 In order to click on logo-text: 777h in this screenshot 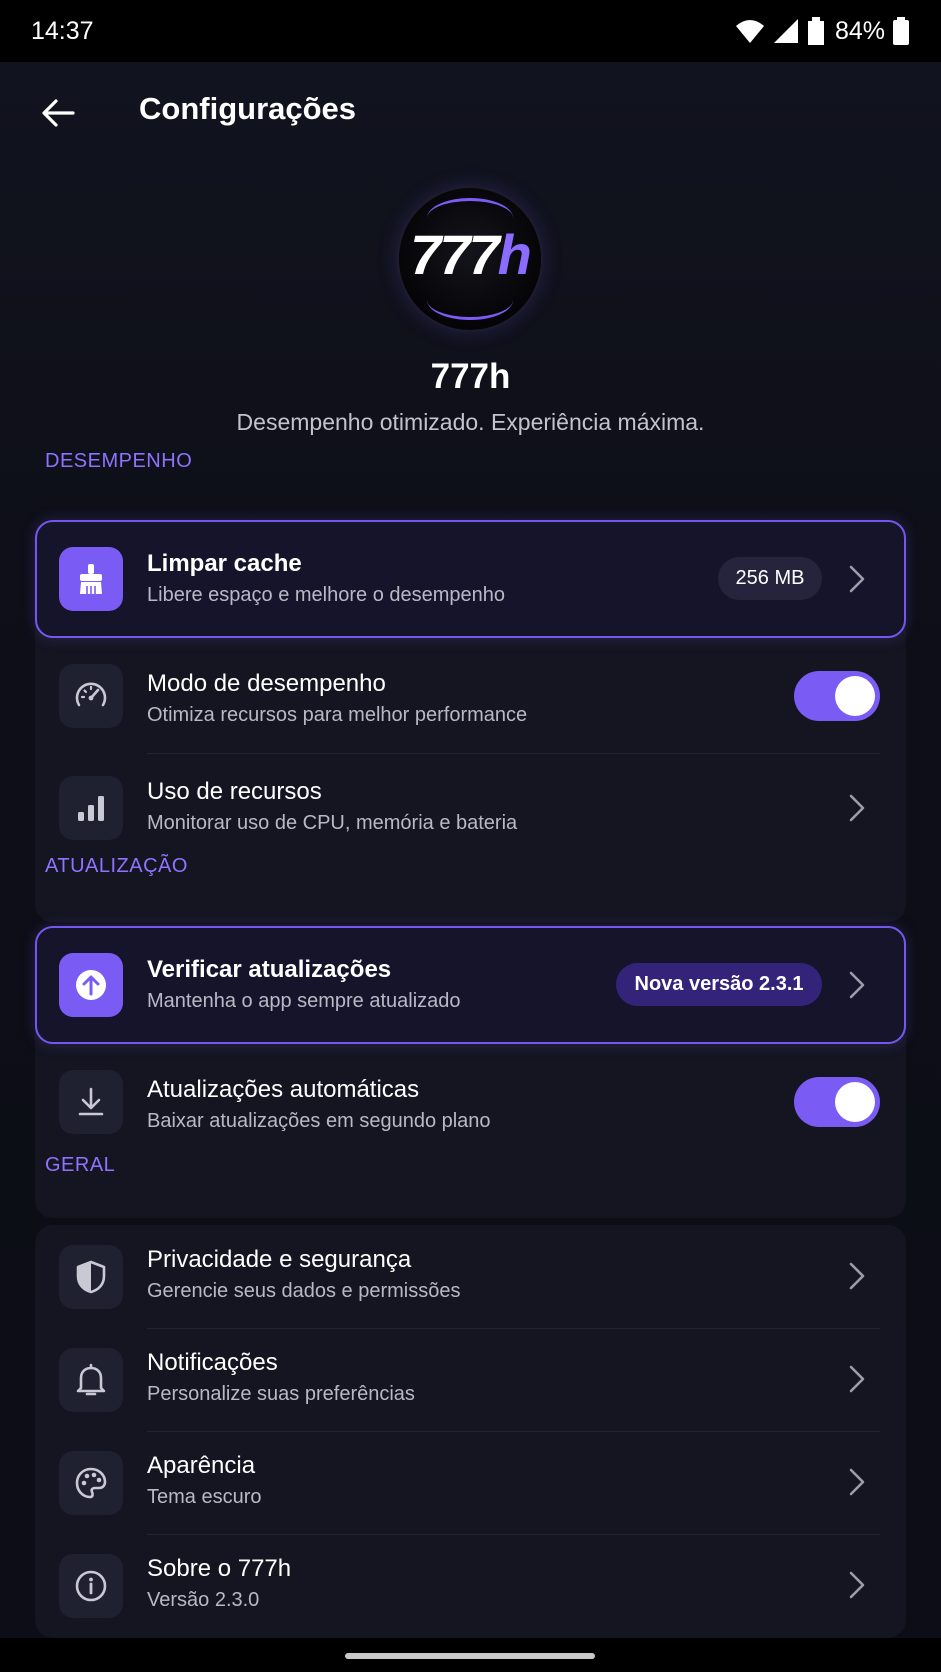, I will do `click(470, 254)`.